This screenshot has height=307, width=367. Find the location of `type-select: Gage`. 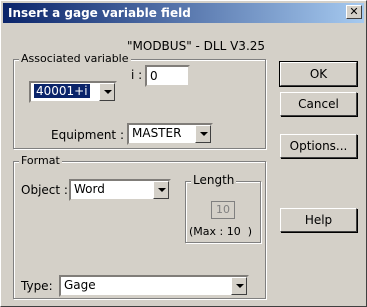

type-select: Gage is located at coordinates (154, 286).